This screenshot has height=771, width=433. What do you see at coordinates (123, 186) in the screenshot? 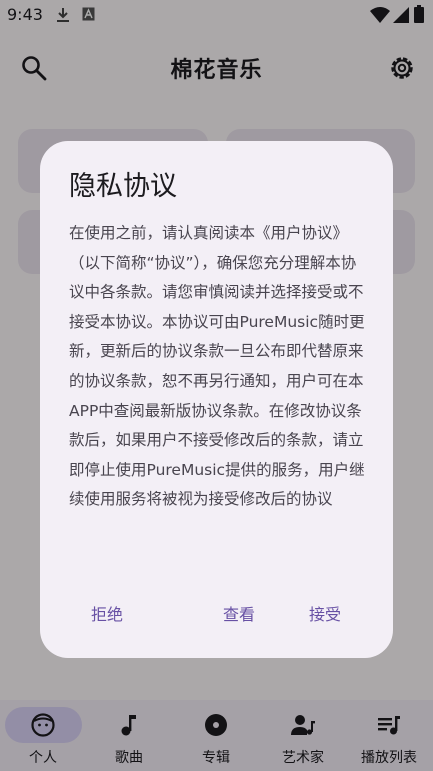
I see `dialog-title: 隐私协议` at bounding box center [123, 186].